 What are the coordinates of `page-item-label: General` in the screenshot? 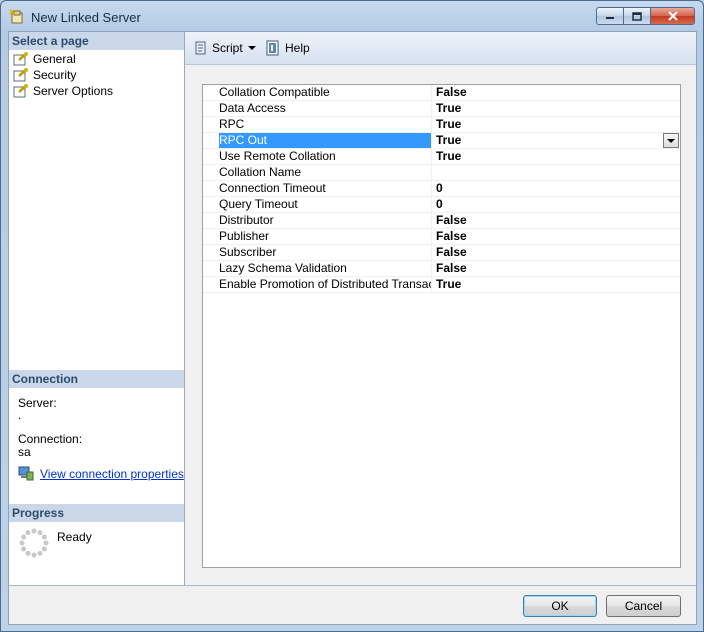 It's located at (54, 59).